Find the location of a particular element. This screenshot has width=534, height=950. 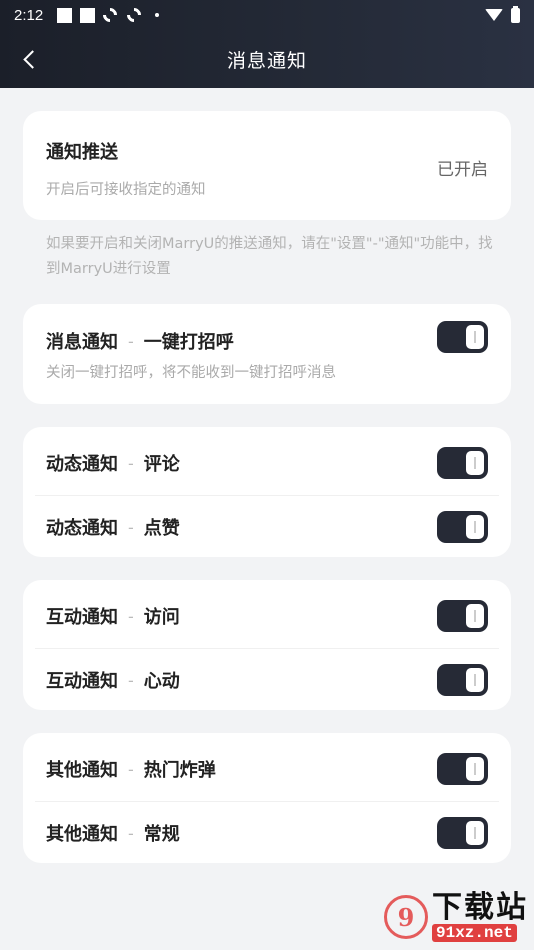

like-toggle is located at coordinates (462, 527).